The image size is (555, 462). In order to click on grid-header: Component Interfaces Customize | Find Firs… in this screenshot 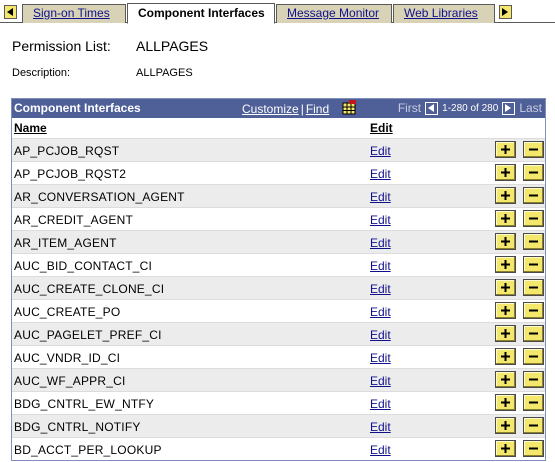, I will do `click(278, 108)`.